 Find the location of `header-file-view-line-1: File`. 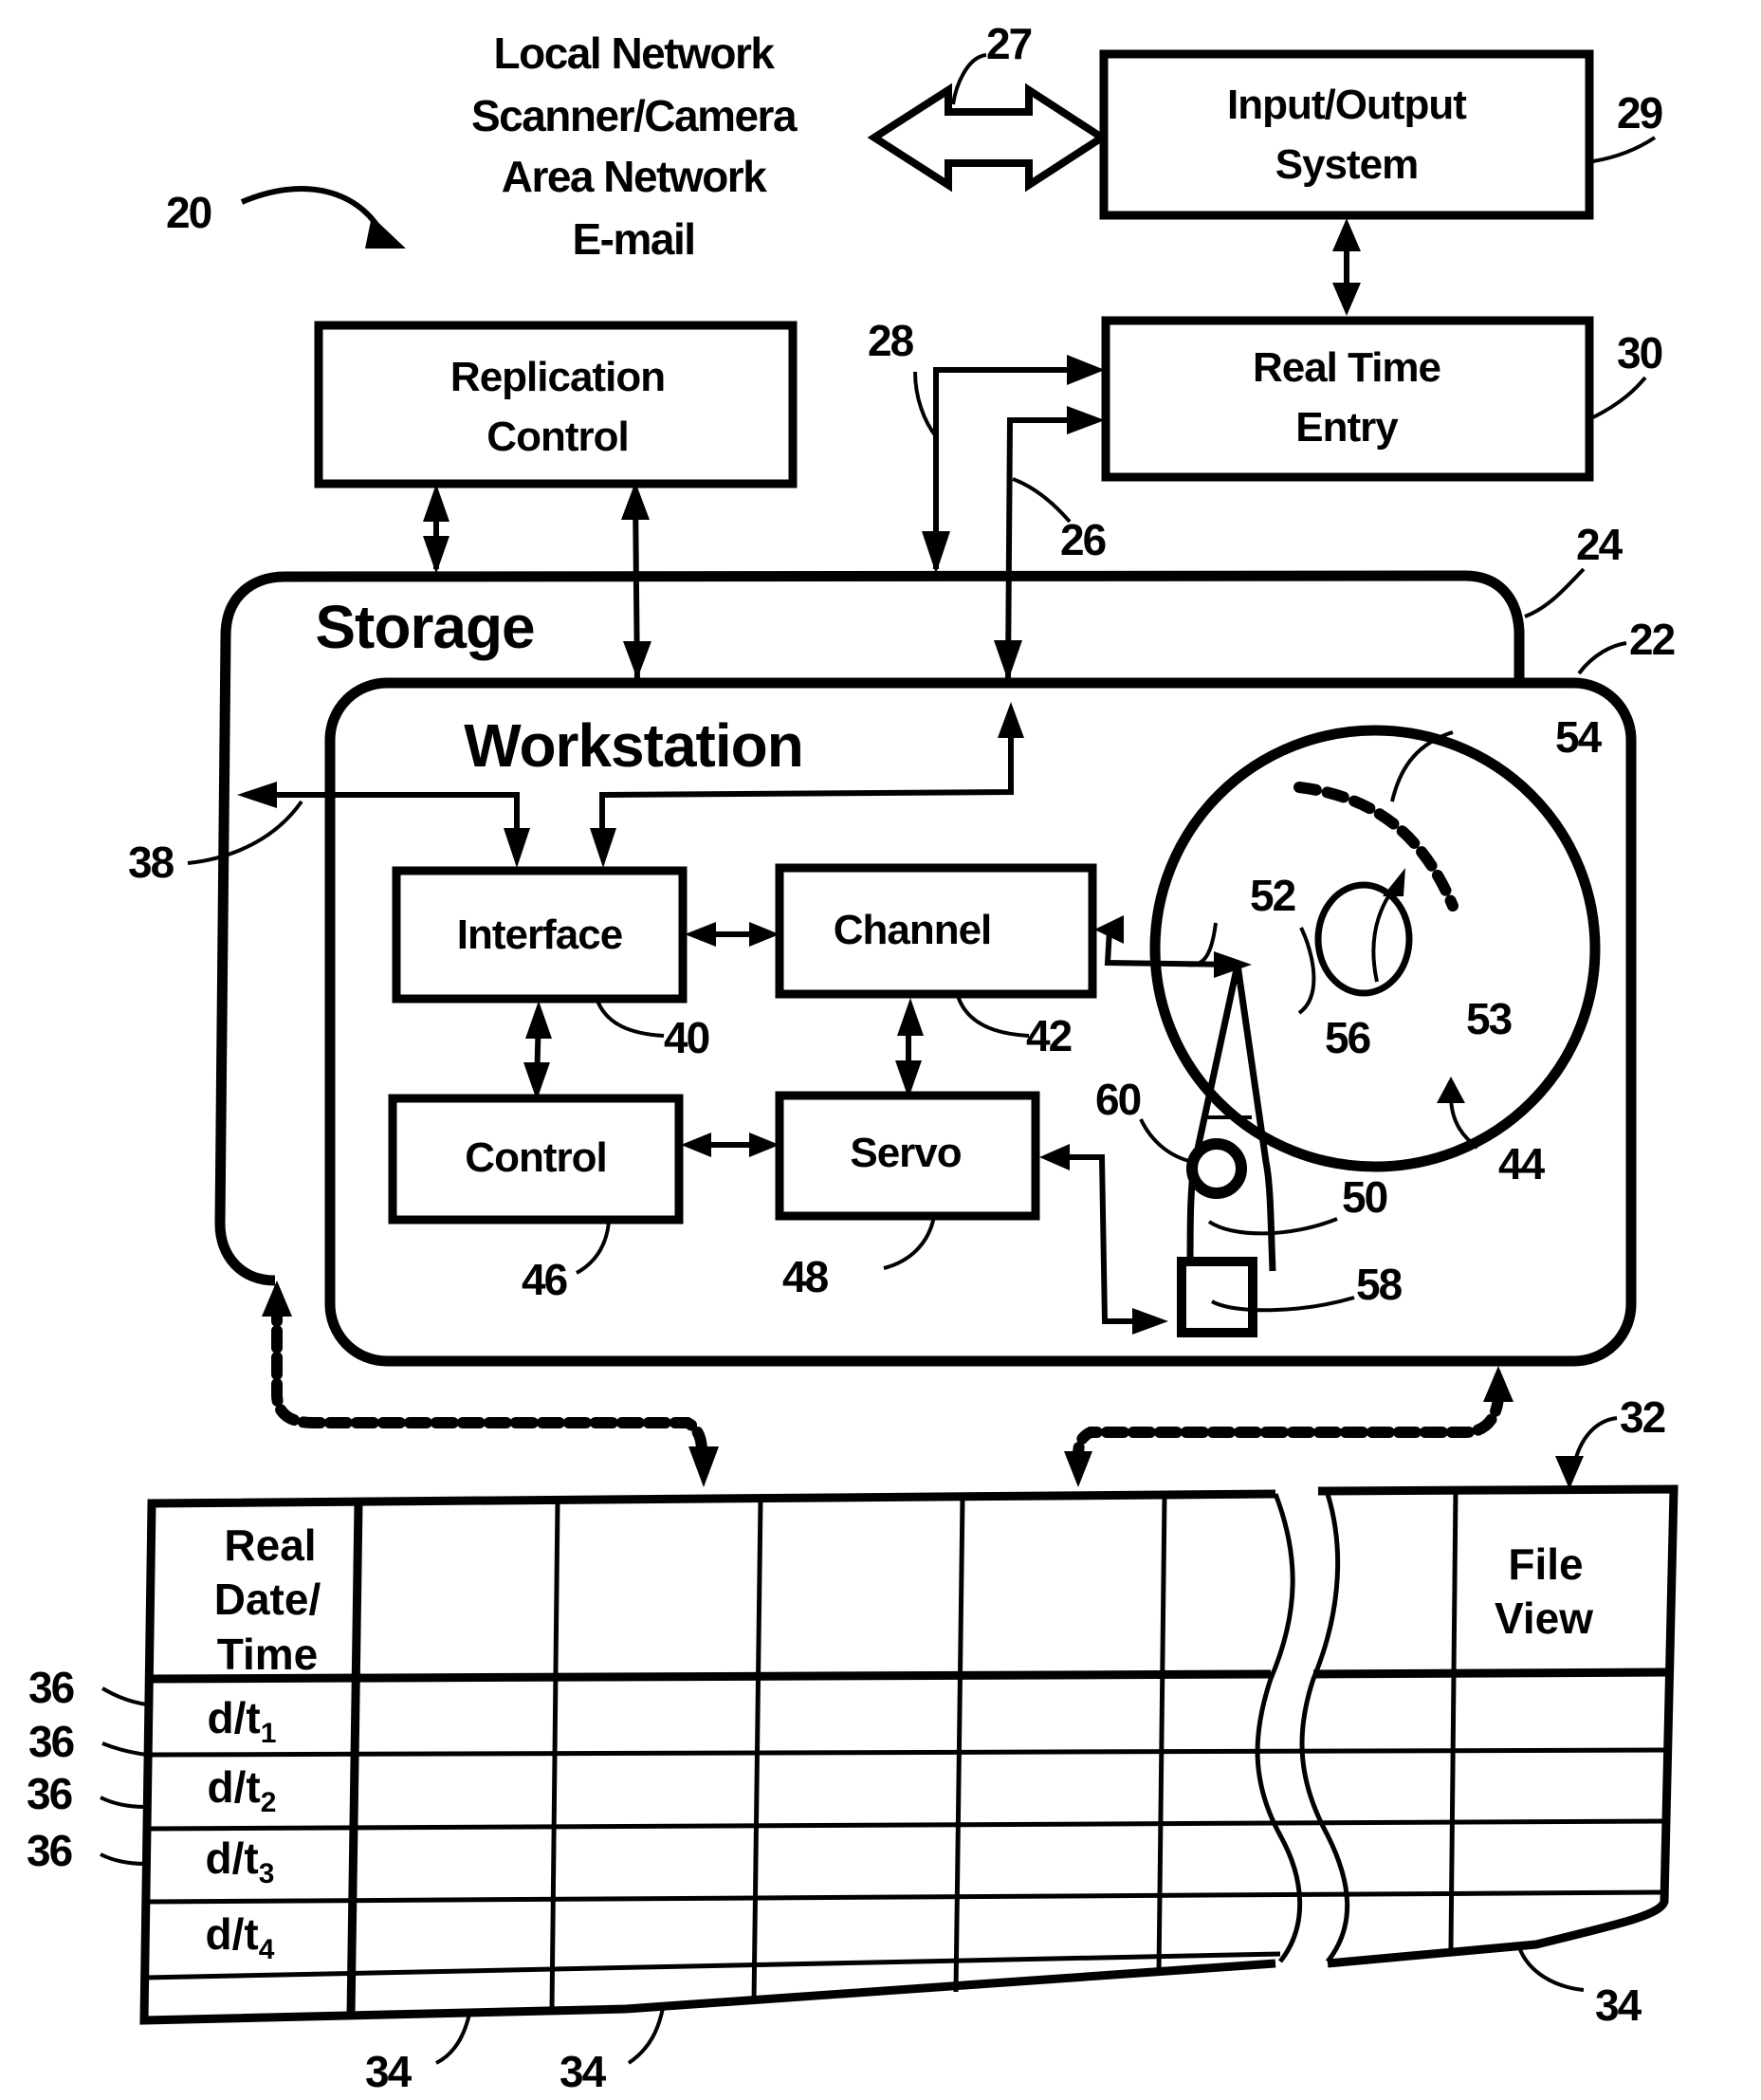

header-file-view-line-1: File is located at coordinates (1545, 1564).